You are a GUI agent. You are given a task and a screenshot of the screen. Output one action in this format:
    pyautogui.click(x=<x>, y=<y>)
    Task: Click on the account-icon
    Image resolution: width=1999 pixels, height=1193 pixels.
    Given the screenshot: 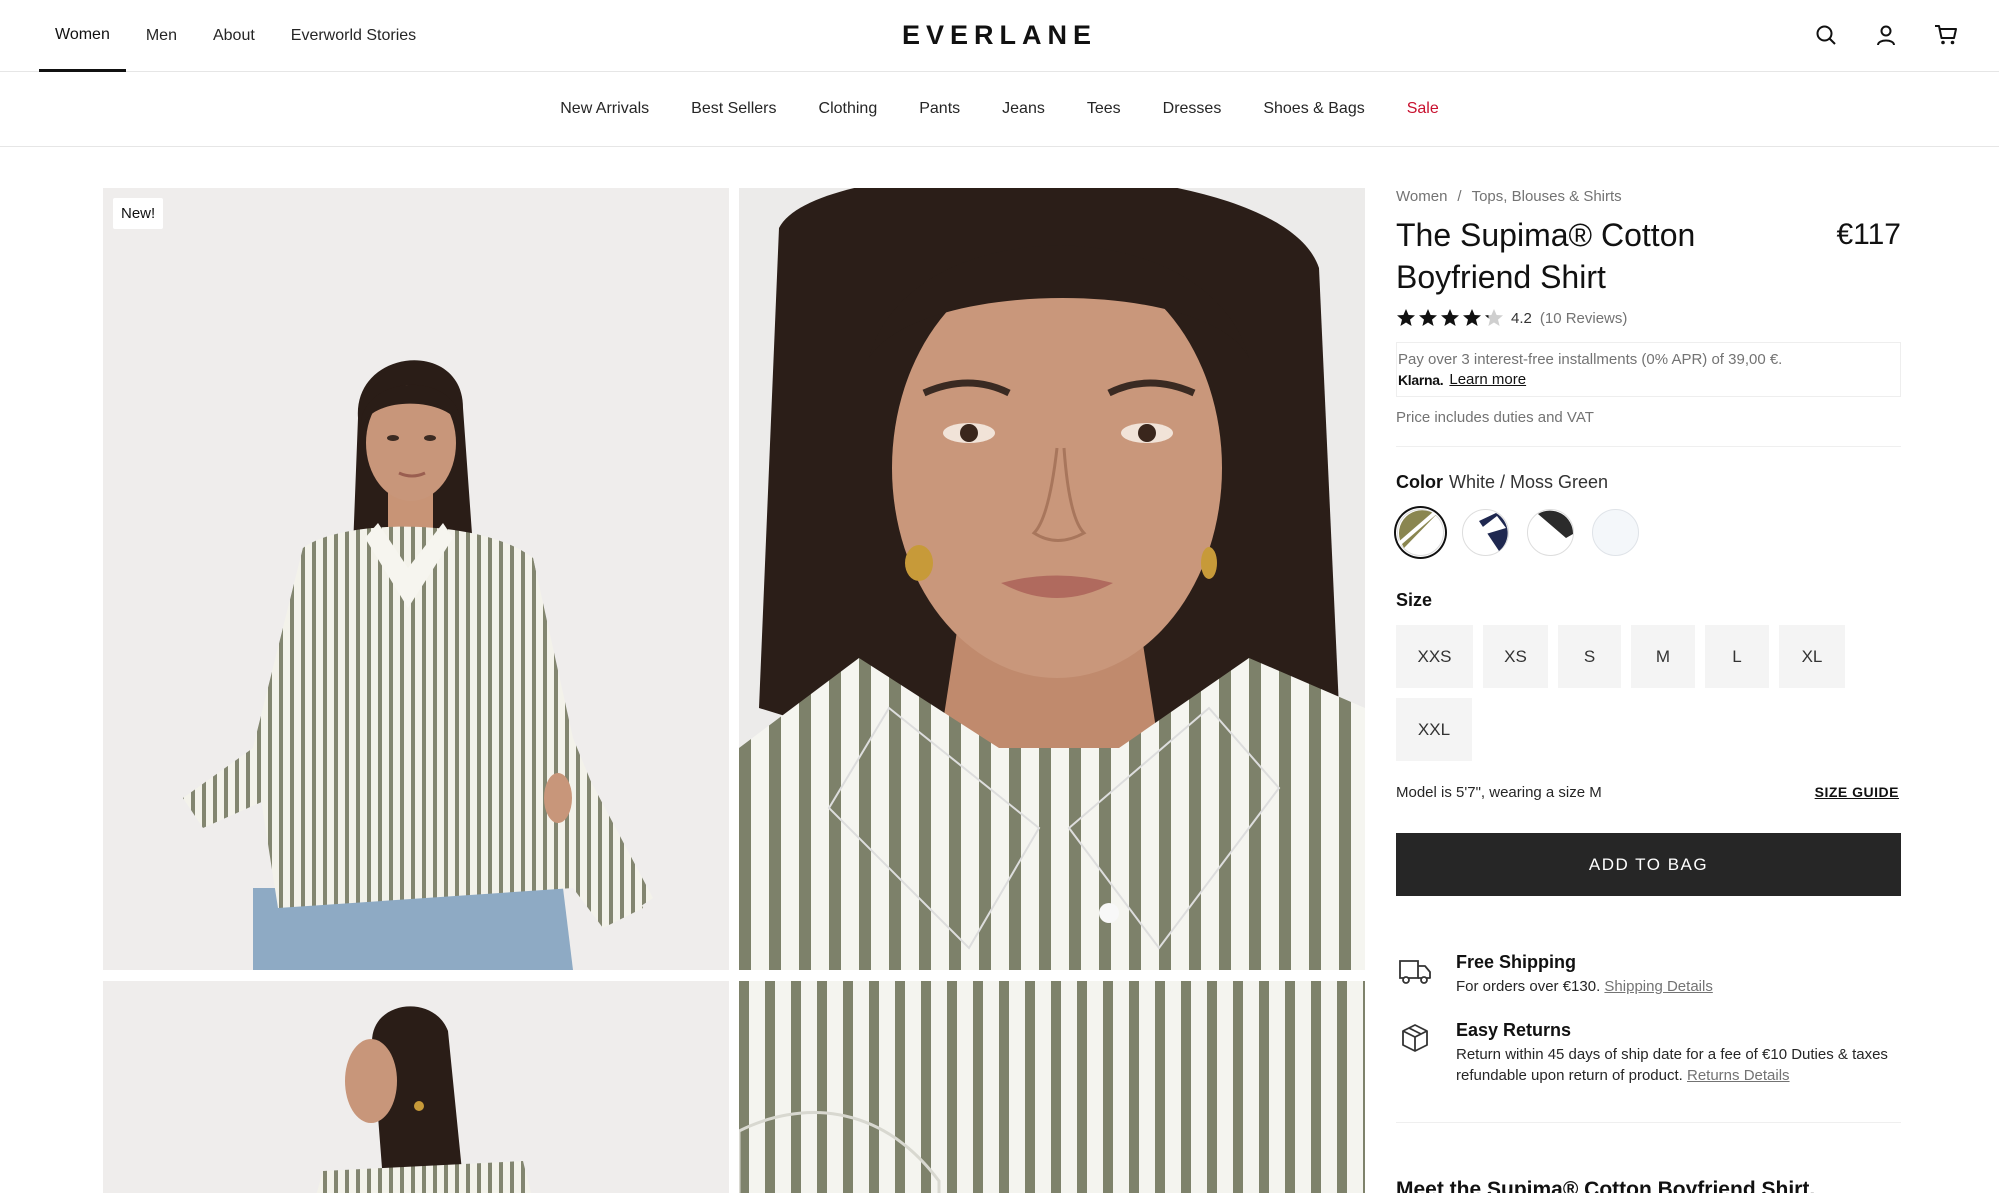 What is the action you would take?
    pyautogui.click(x=1886, y=35)
    